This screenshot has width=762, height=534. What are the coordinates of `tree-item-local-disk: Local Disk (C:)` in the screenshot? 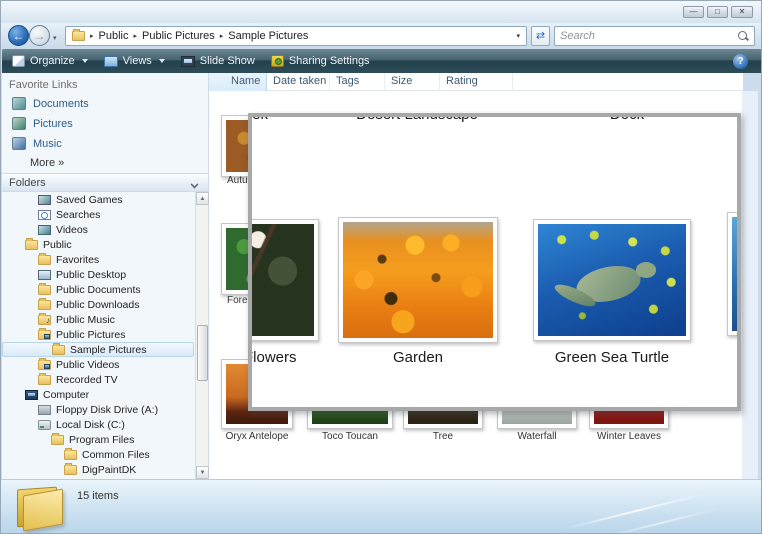 It's located at (98, 424).